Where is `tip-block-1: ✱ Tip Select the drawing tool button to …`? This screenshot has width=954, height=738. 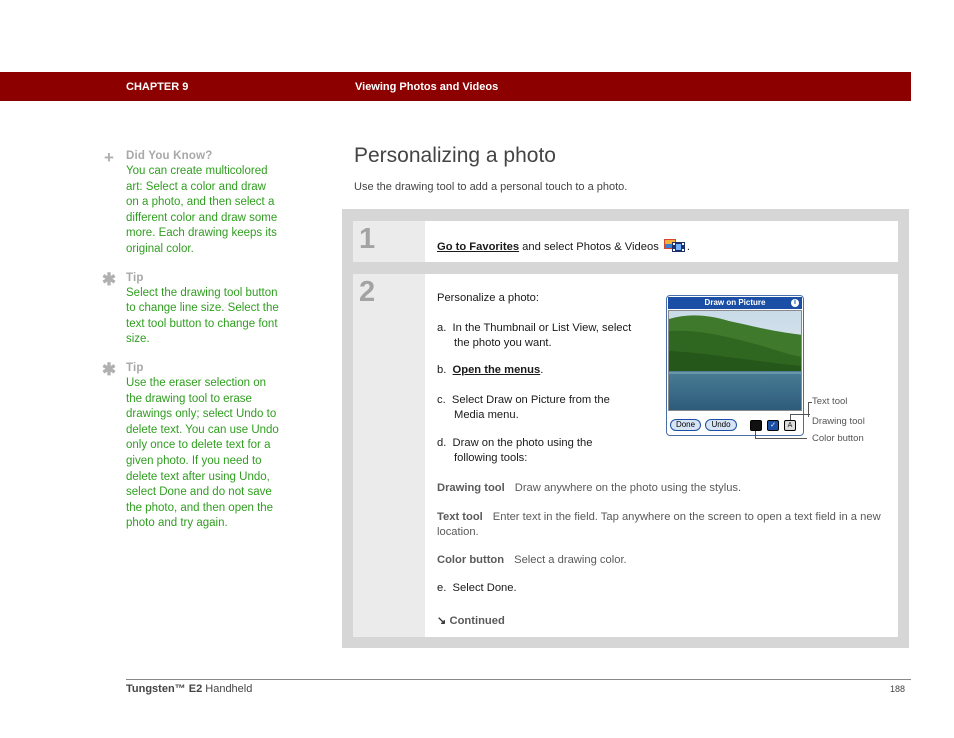
tip-block-1: ✱ Tip Select the drawing tool button to … is located at coordinates (190, 308).